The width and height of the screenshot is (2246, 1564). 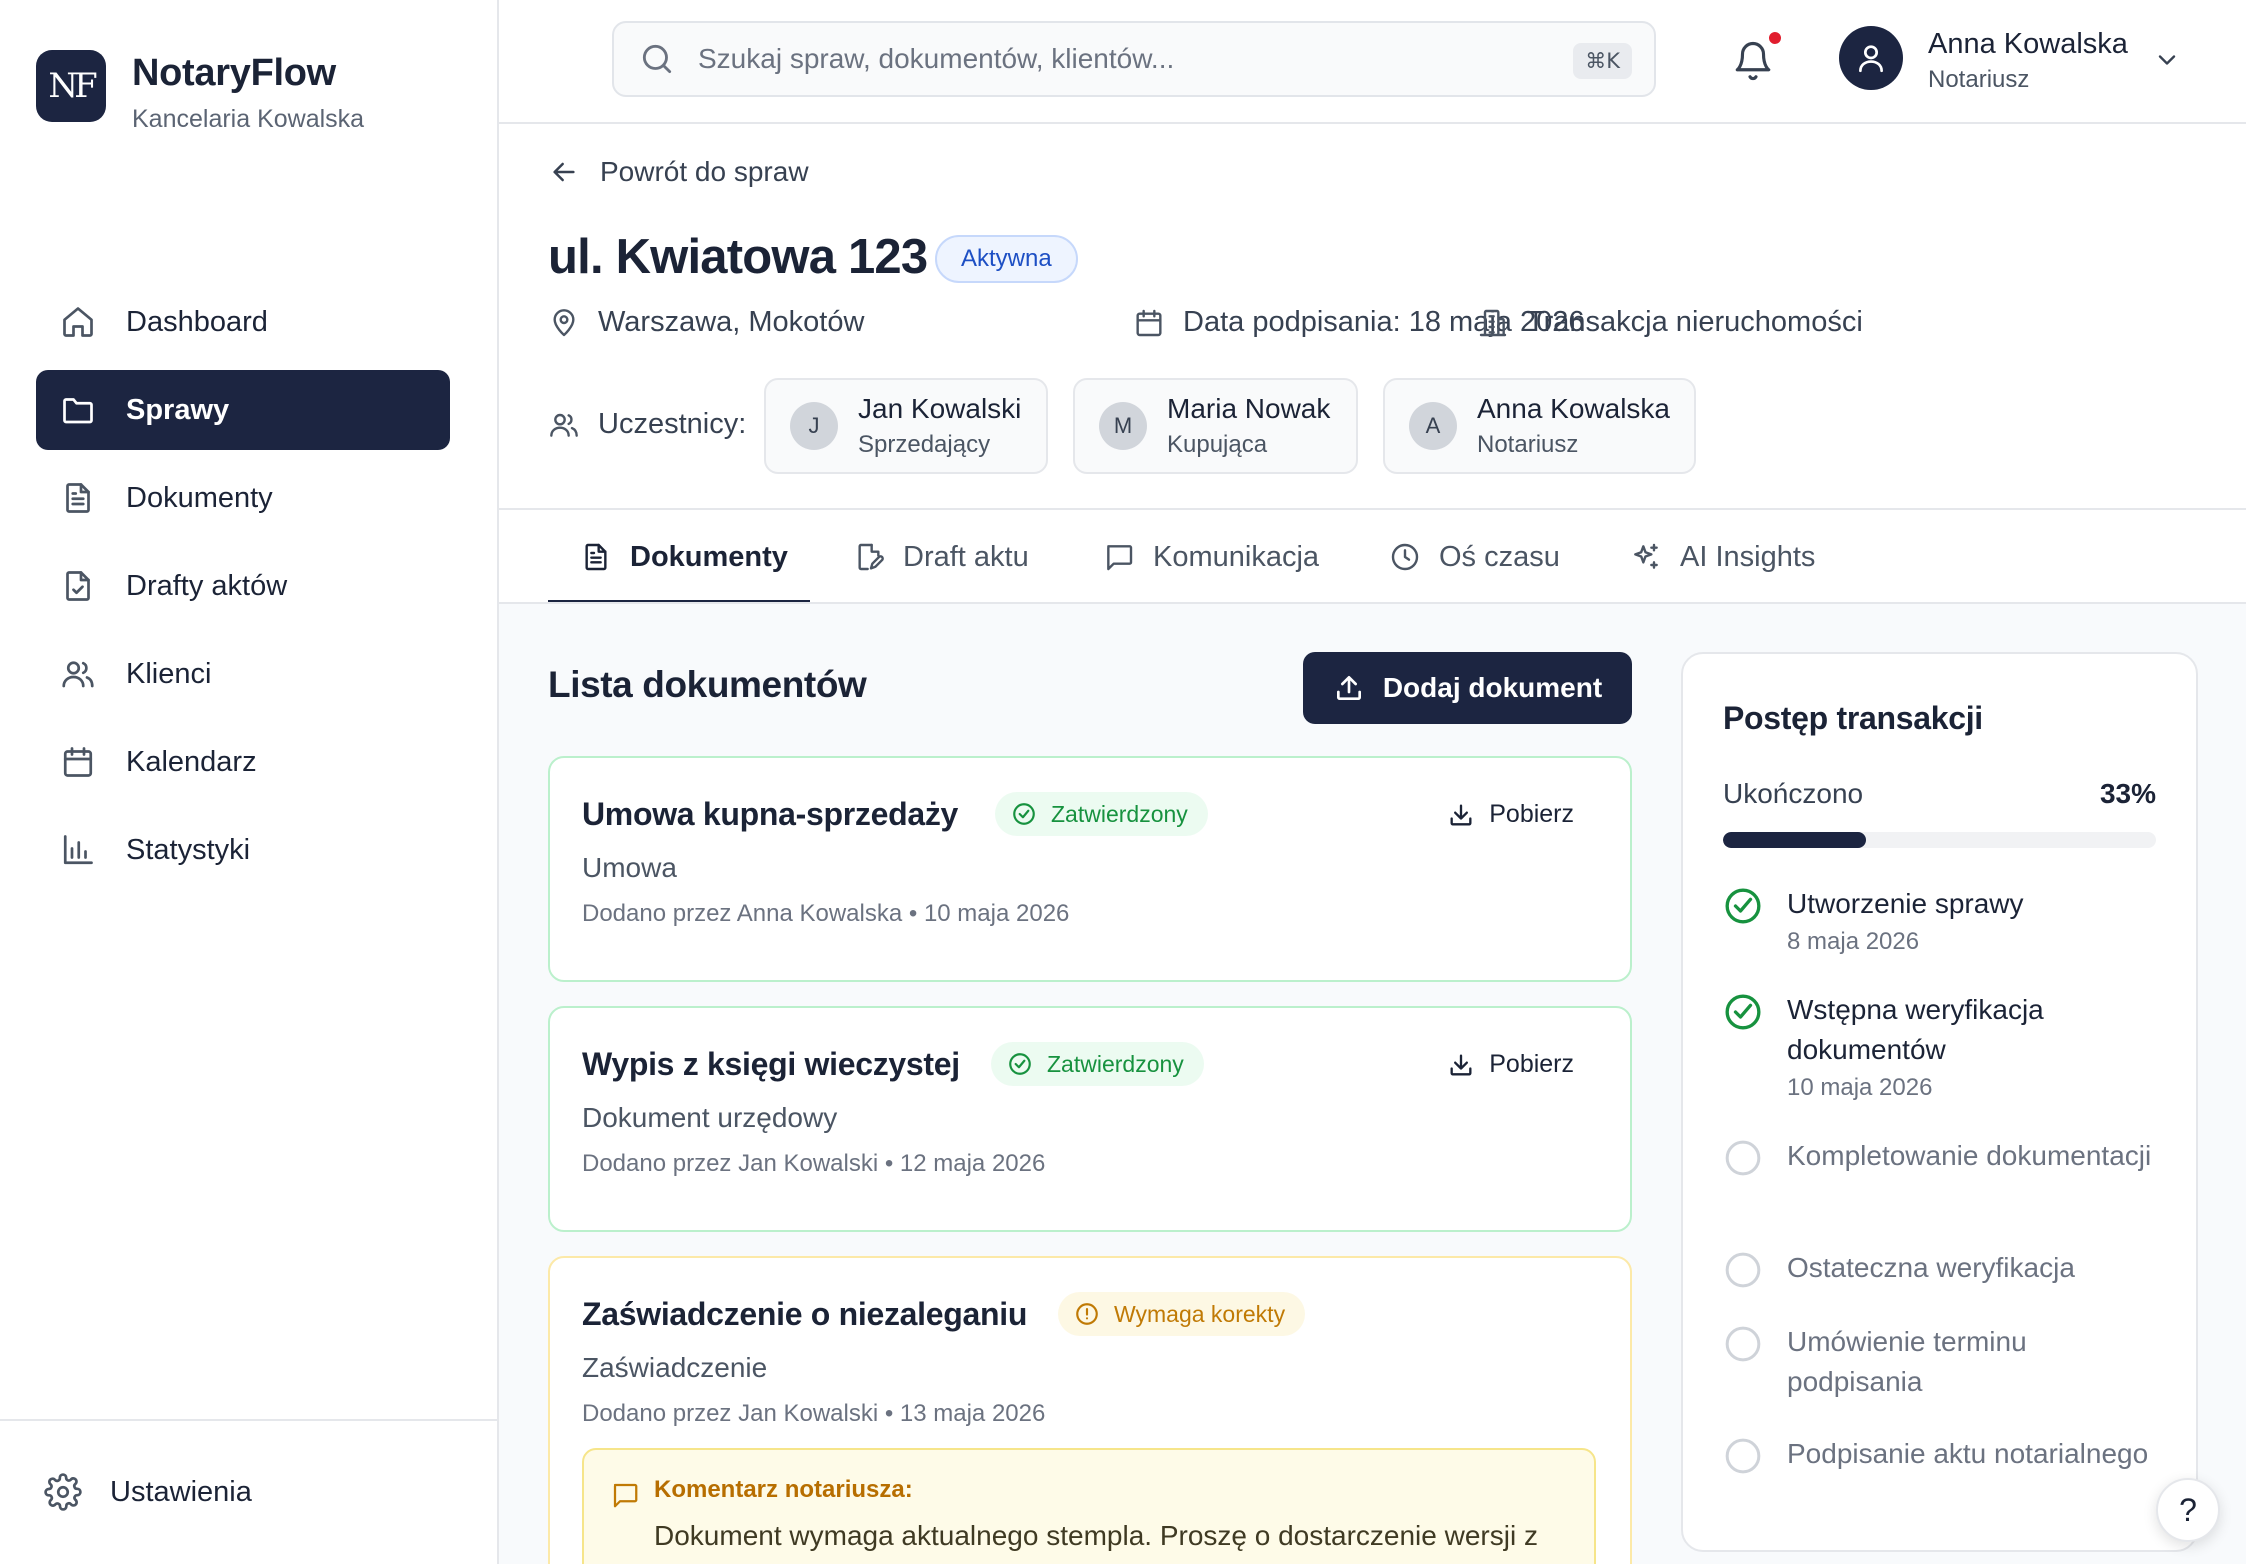 I want to click on brand: NF NotaryFlow Kancelaria Kowalska, so click(x=200, y=92).